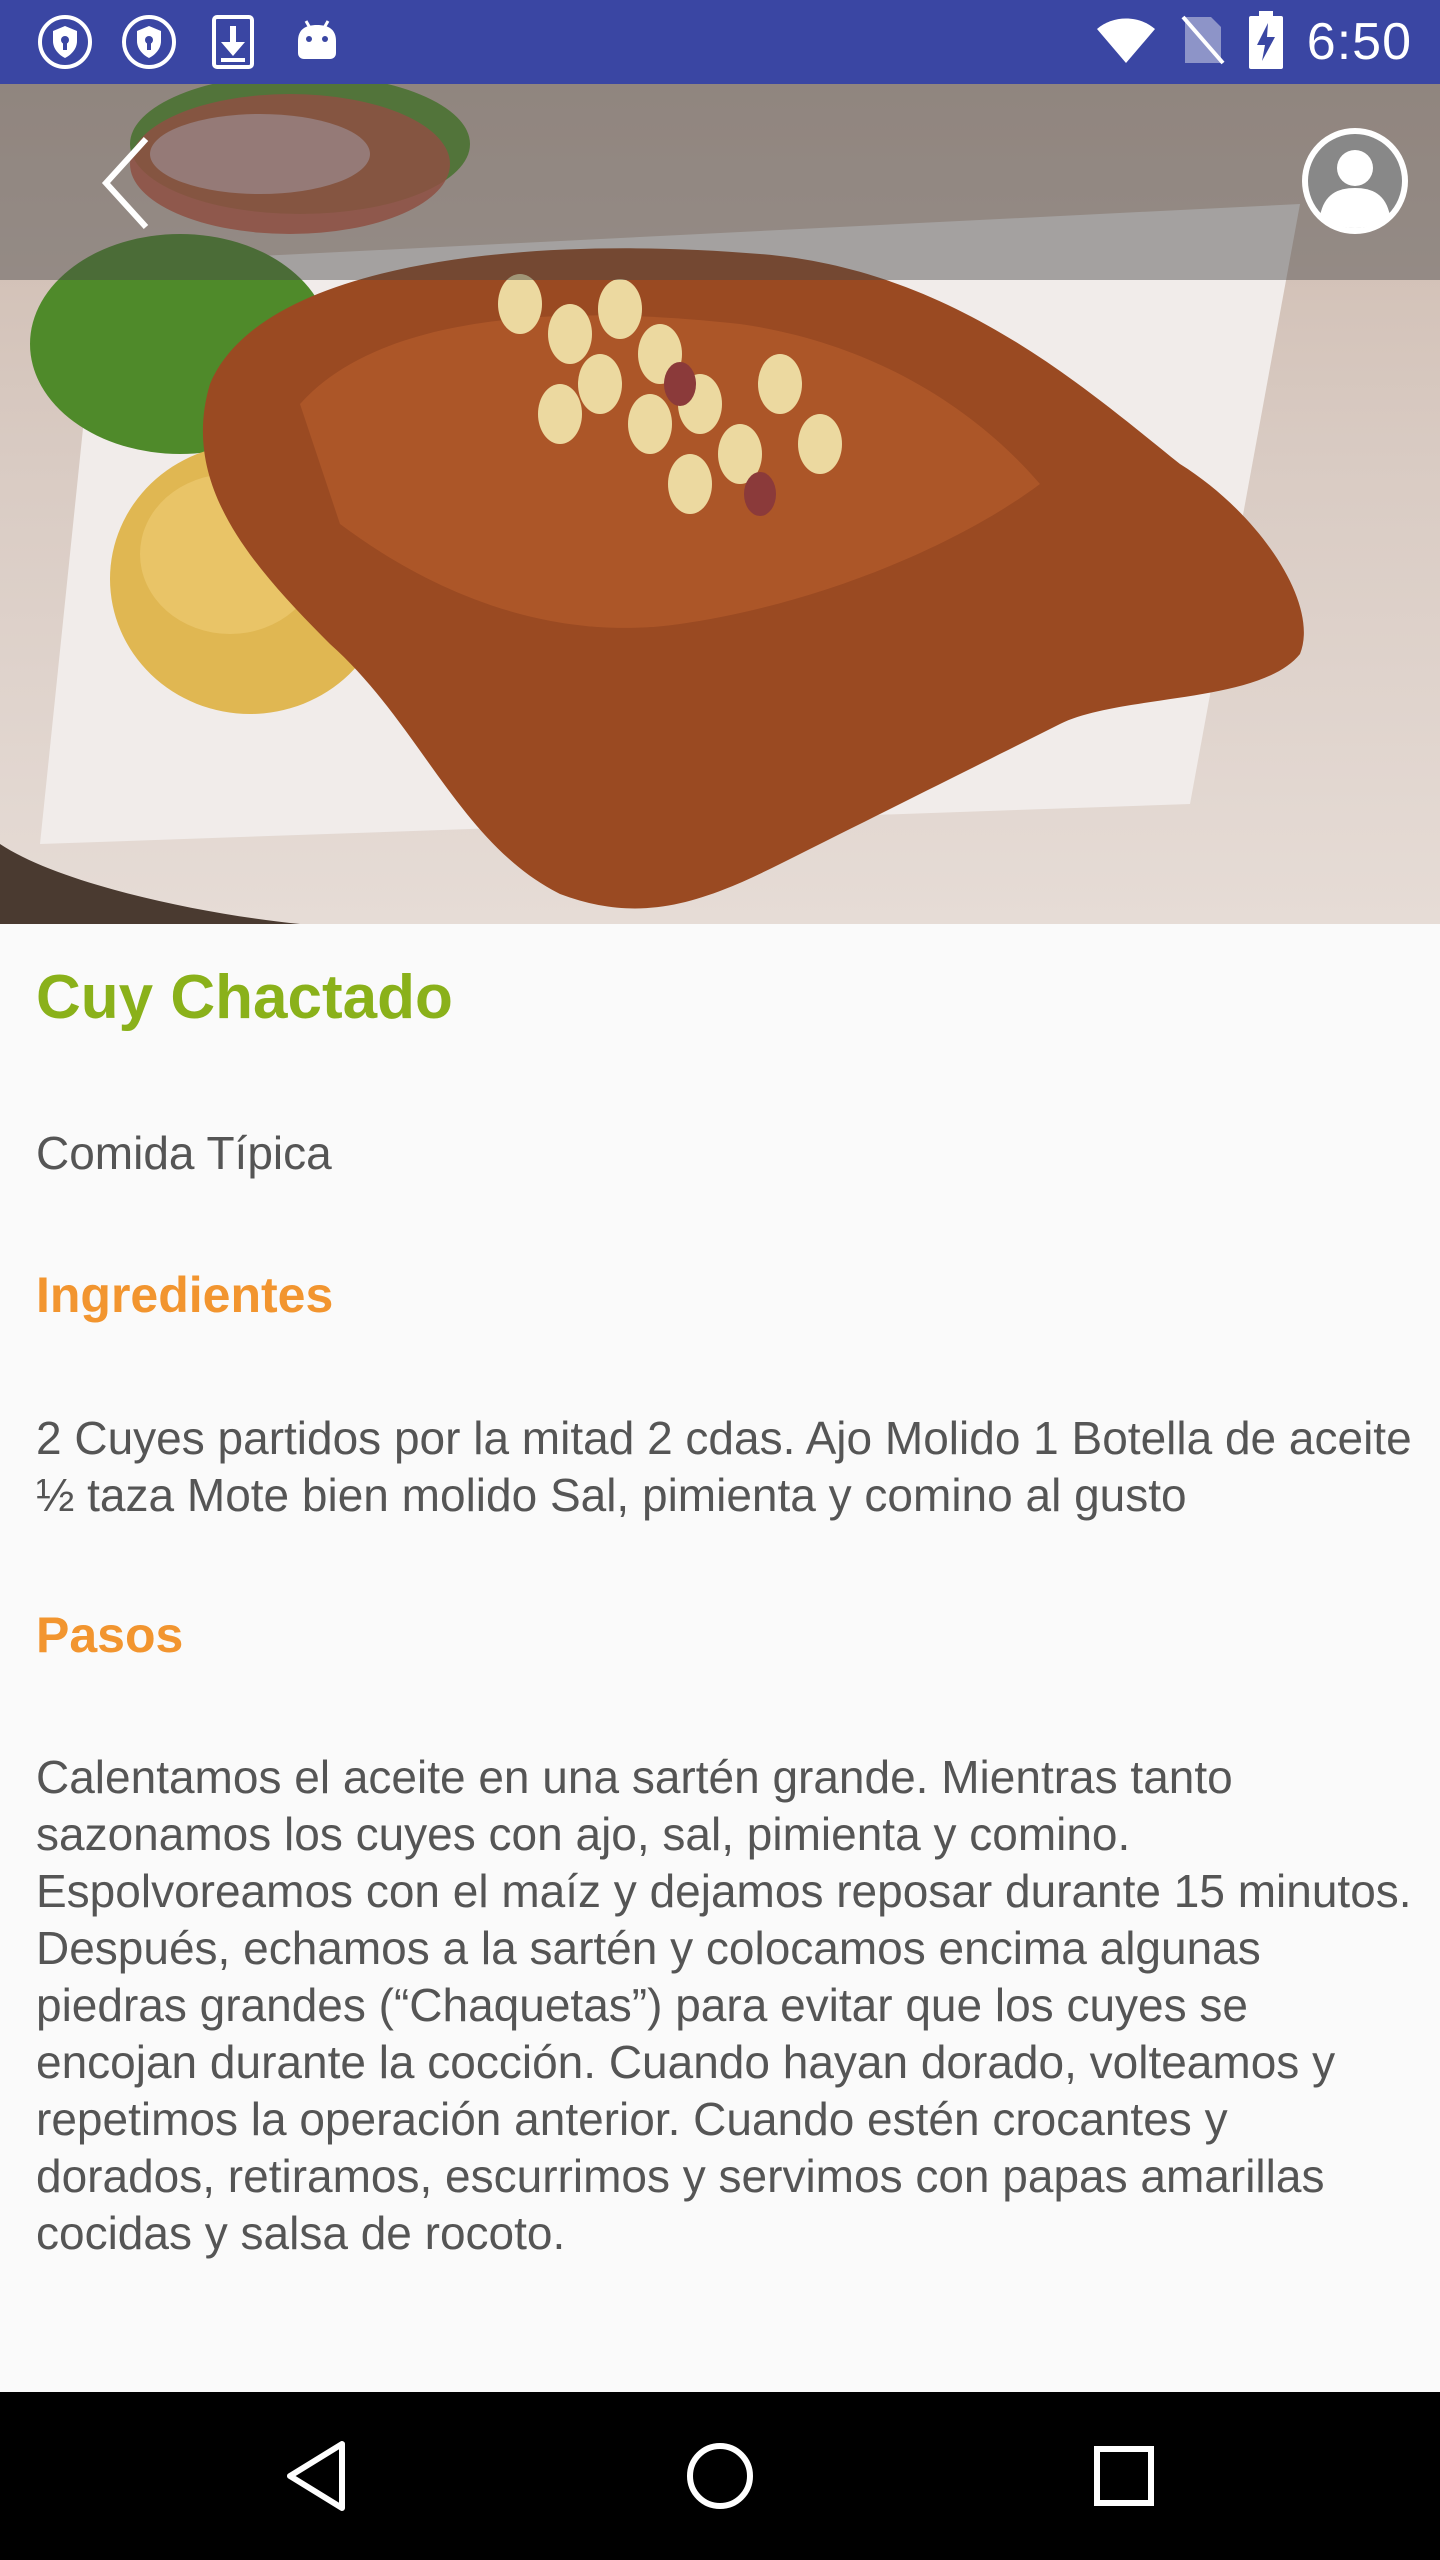  I want to click on system-nav-bar, so click(720, 2476).